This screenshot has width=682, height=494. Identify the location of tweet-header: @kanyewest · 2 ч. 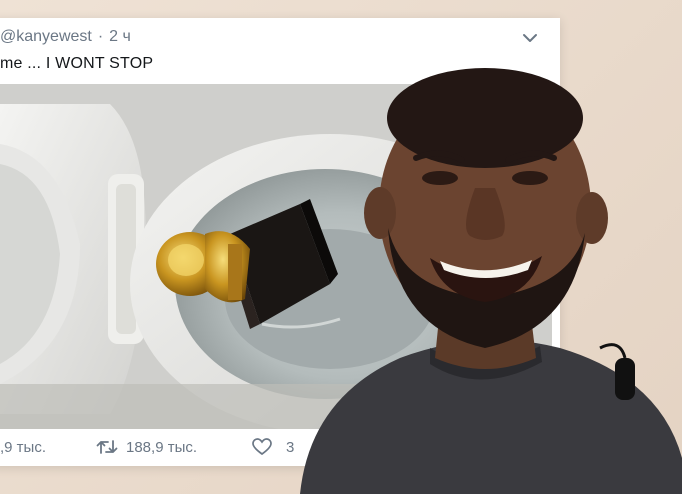
(65, 37).